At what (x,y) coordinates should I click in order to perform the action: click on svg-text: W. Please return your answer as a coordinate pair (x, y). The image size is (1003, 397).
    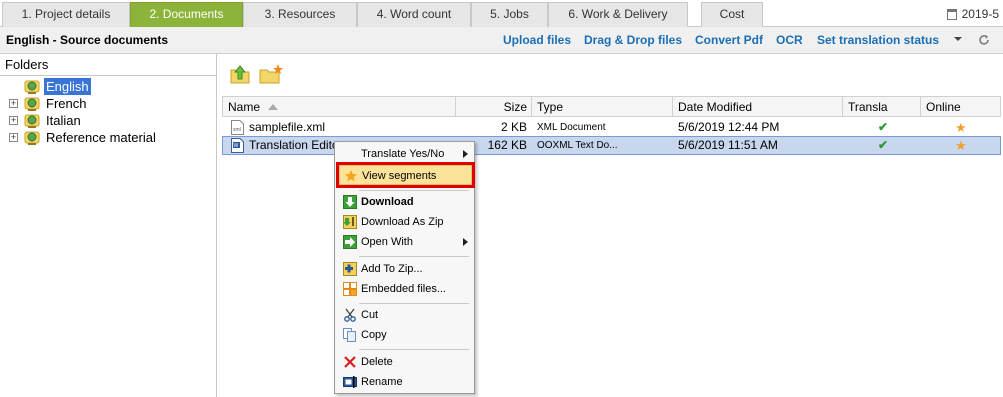
    Looking at the image, I should click on (236, 146).